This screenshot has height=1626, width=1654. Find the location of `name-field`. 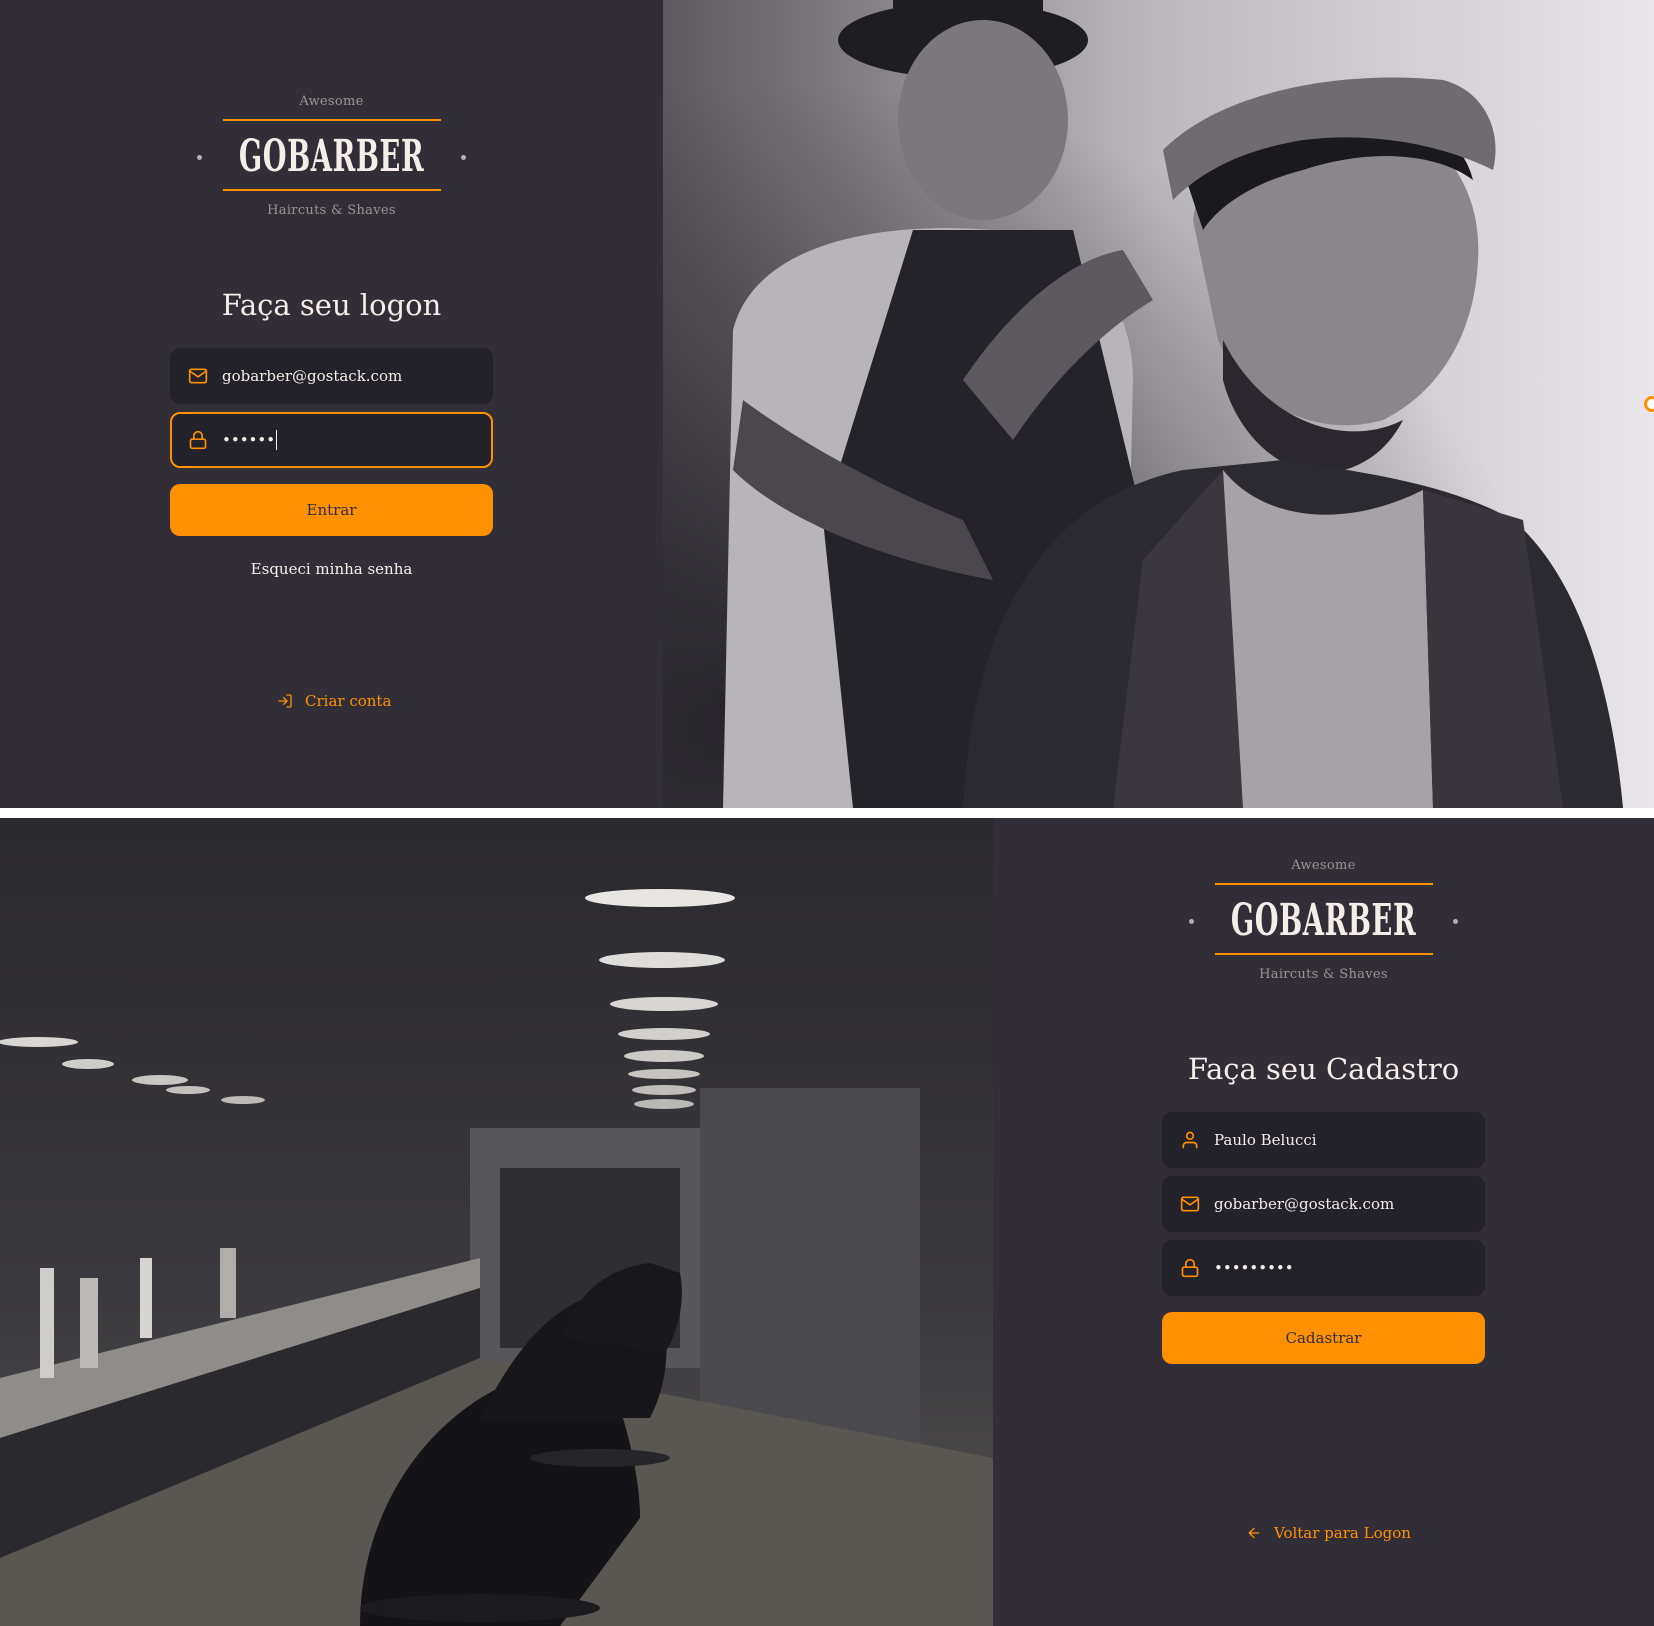

name-field is located at coordinates (1323, 1140).